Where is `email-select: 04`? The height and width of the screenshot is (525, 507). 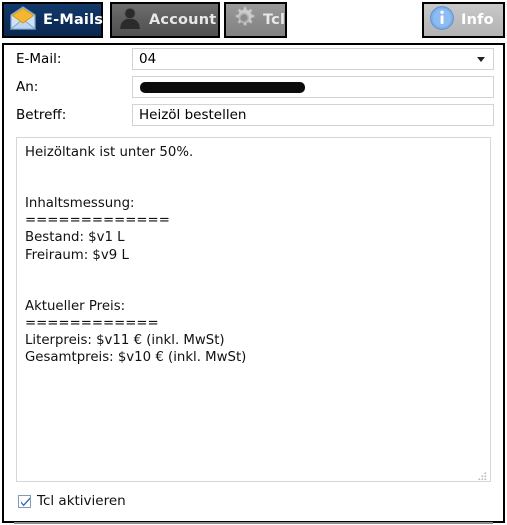 email-select: 04 is located at coordinates (313, 59).